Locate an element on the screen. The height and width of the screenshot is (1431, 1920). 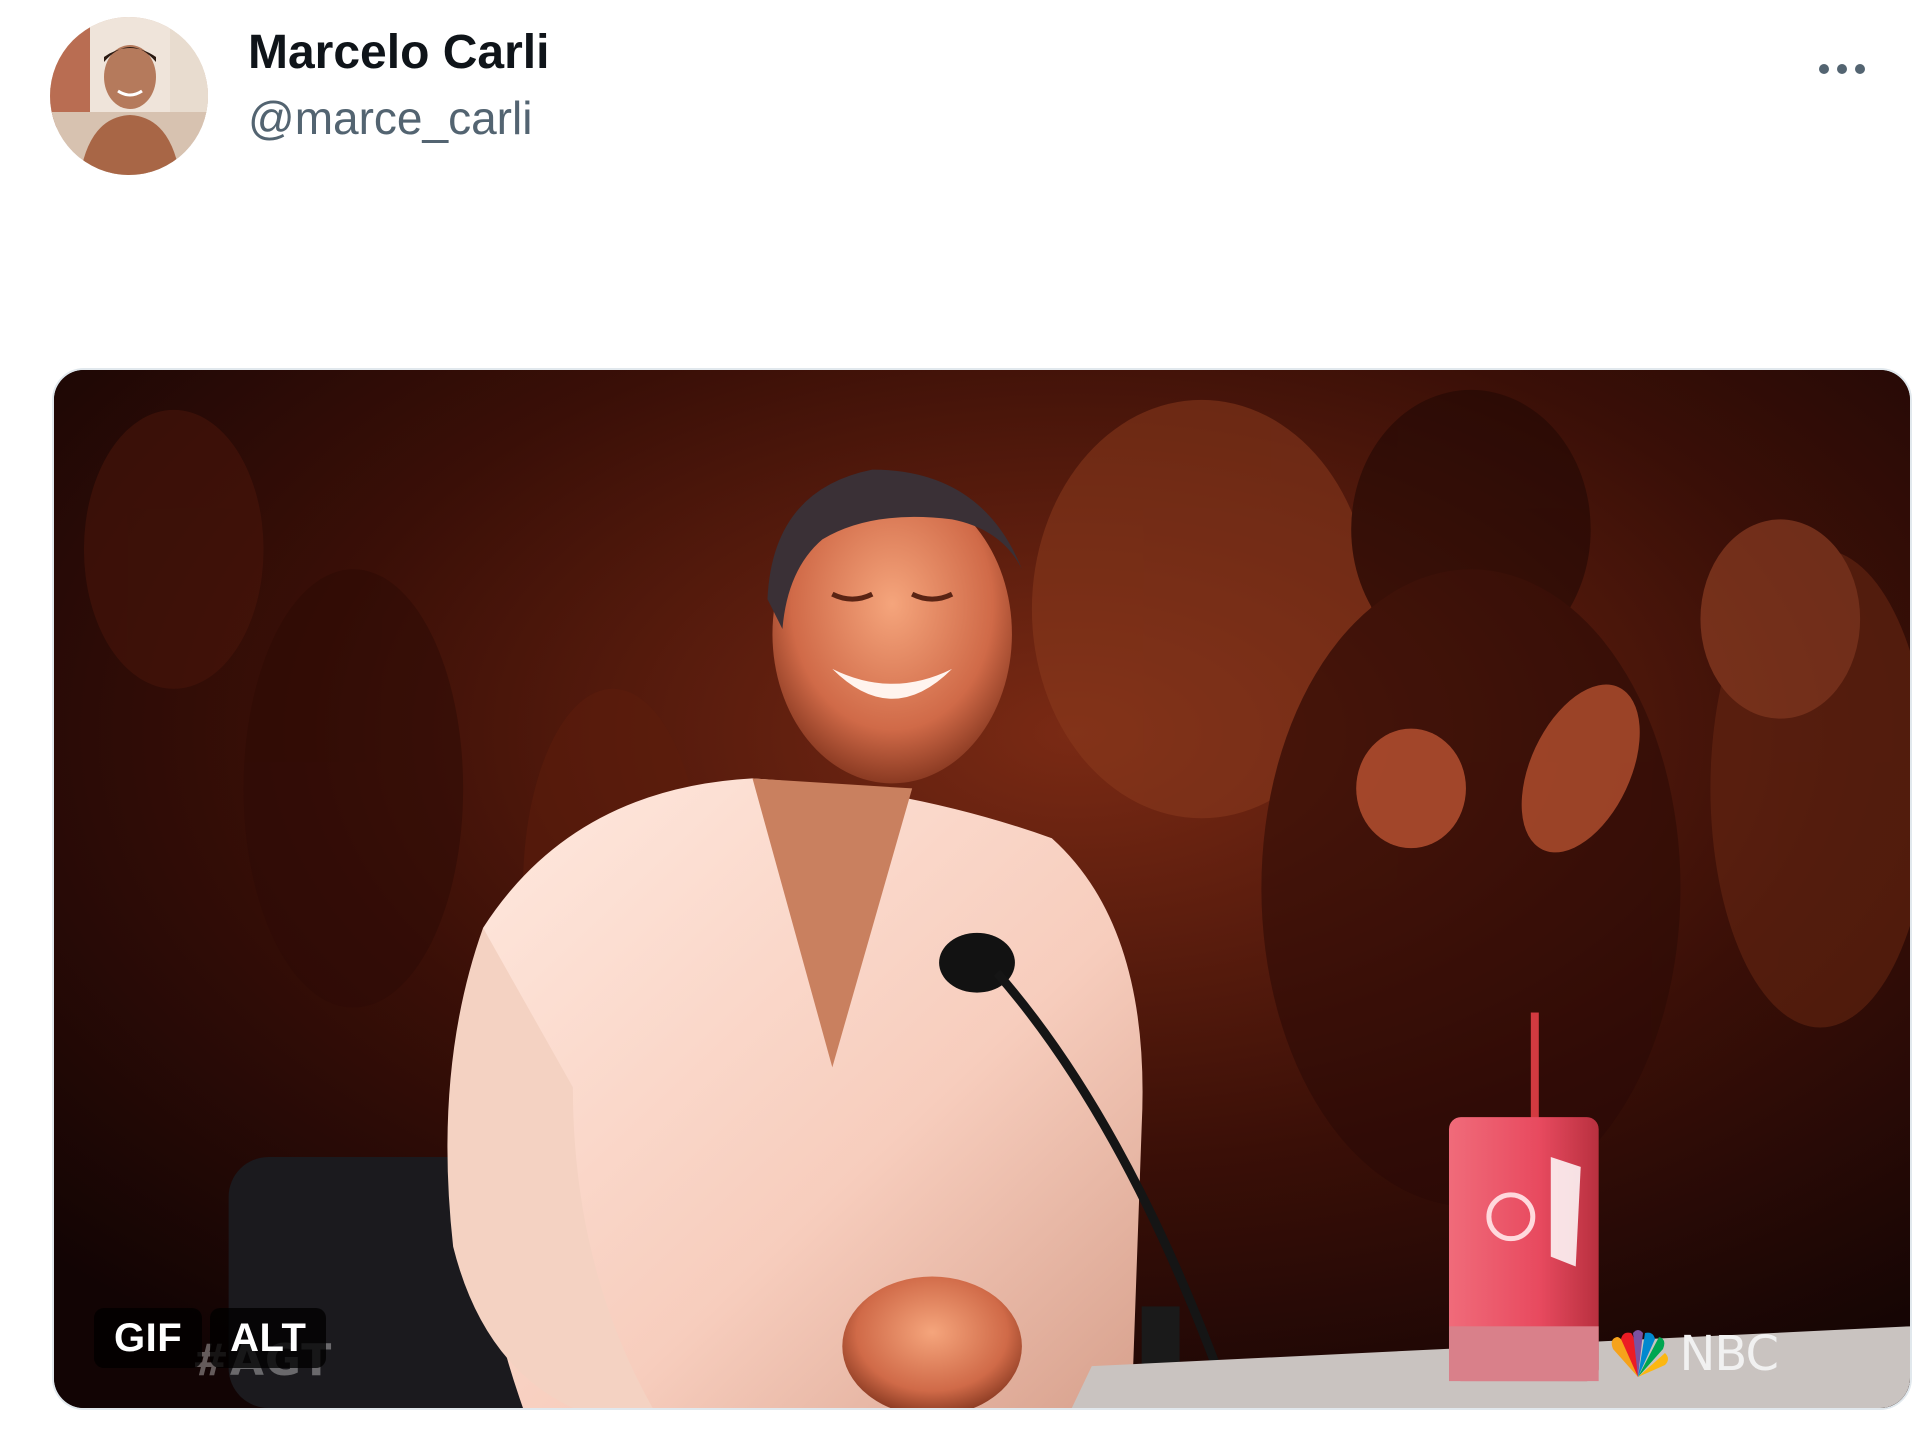
user-handle: @marce_carli is located at coordinates (398, 118).